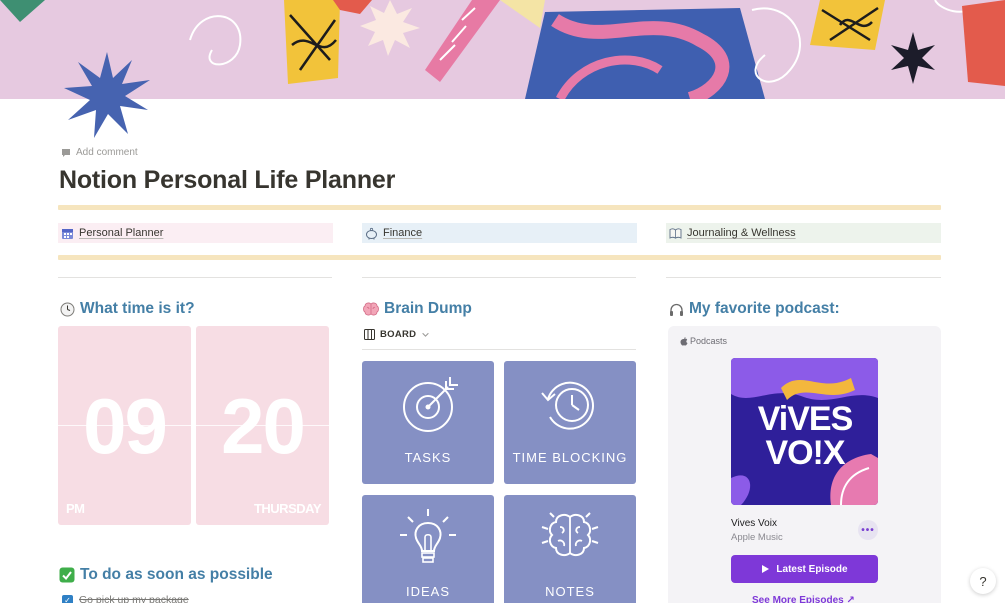 The width and height of the screenshot is (1005, 603). I want to click on add-comment-button: Add comment, so click(99, 152).